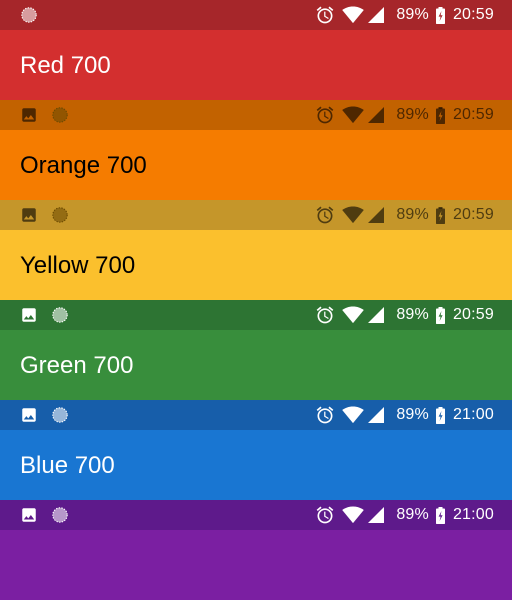 This screenshot has height=600, width=512. I want to click on app-bar: Orange 700, so click(256, 165).